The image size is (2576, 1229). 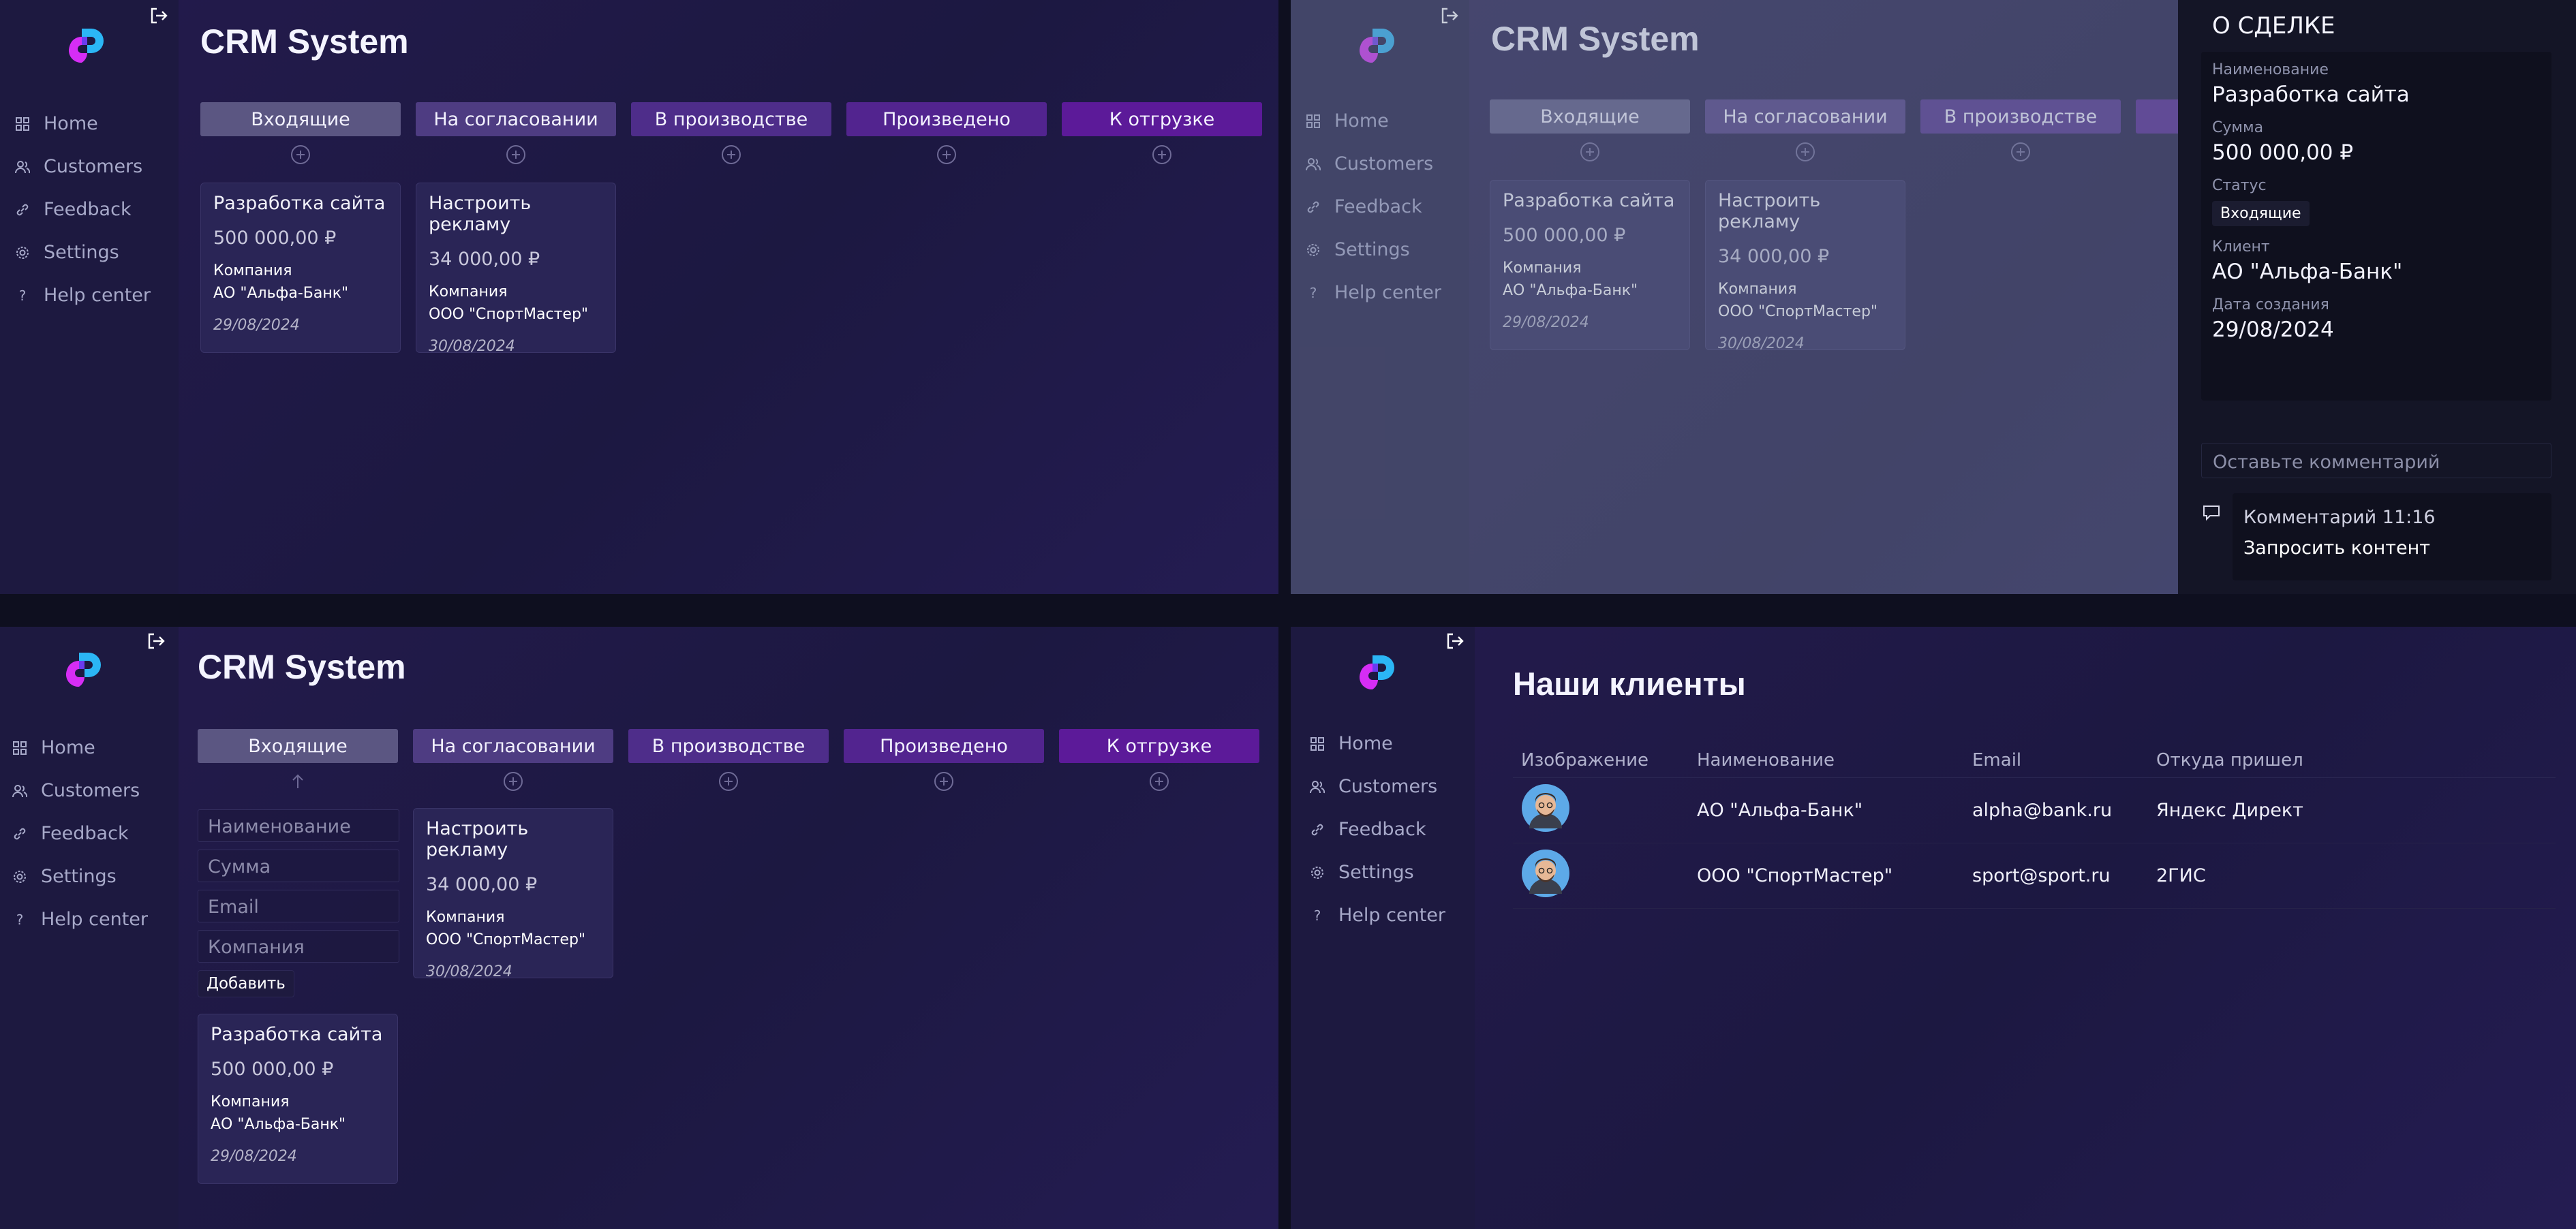 What do you see at coordinates (2292, 760) in the screenshot?
I see `column-header-source: Откуда пришел` at bounding box center [2292, 760].